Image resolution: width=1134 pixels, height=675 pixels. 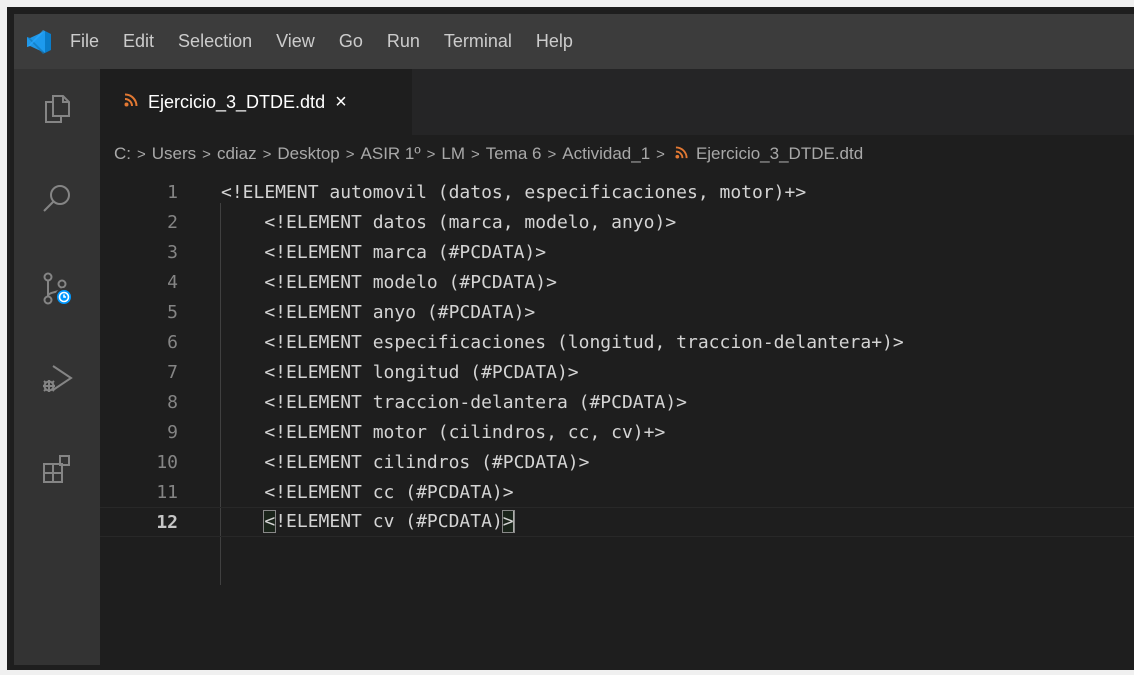 I want to click on code-line: 9 <!ELEMENT motor (cilindros, cc, cv)+>, so click(x=617, y=432).